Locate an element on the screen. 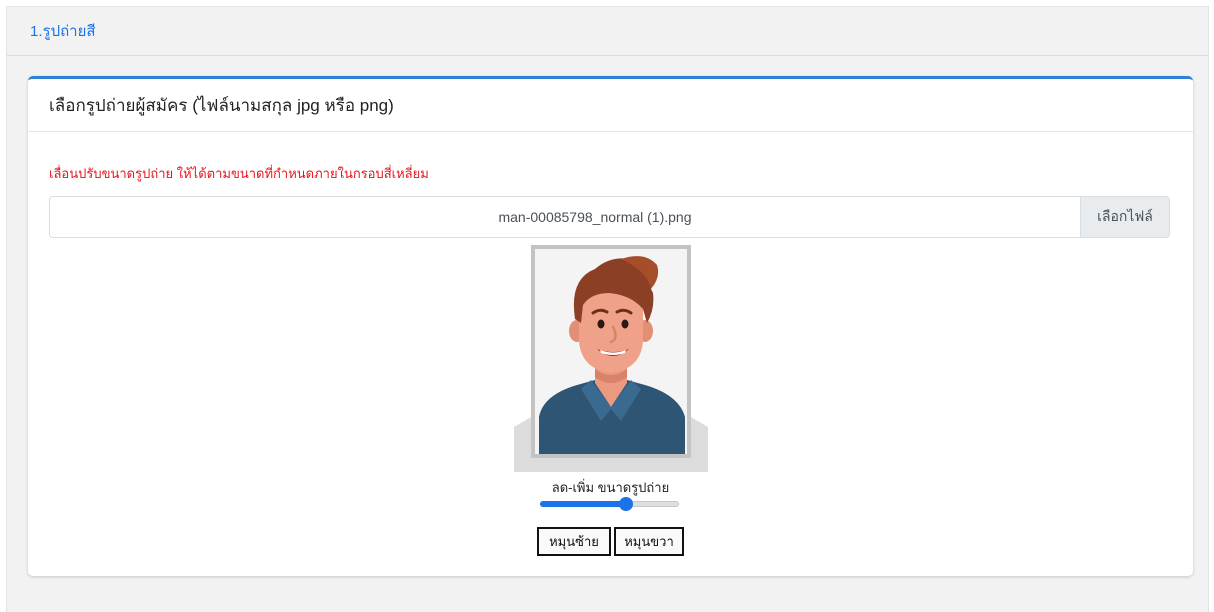 The width and height of the screenshot is (1214, 612). browse-file-button: เลือกไฟล์ is located at coordinates (1124, 217).